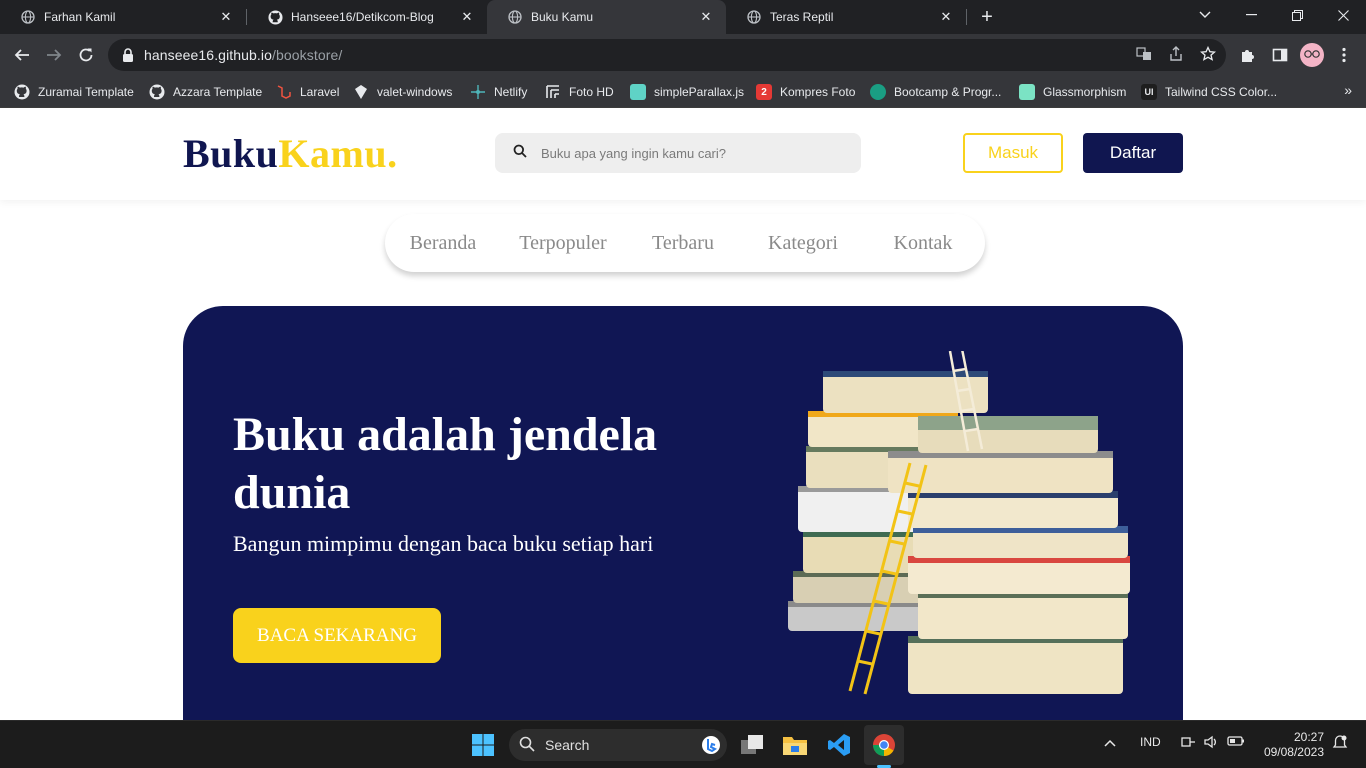 This screenshot has width=1366, height=768. I want to click on restore-button, so click(1297, 15).